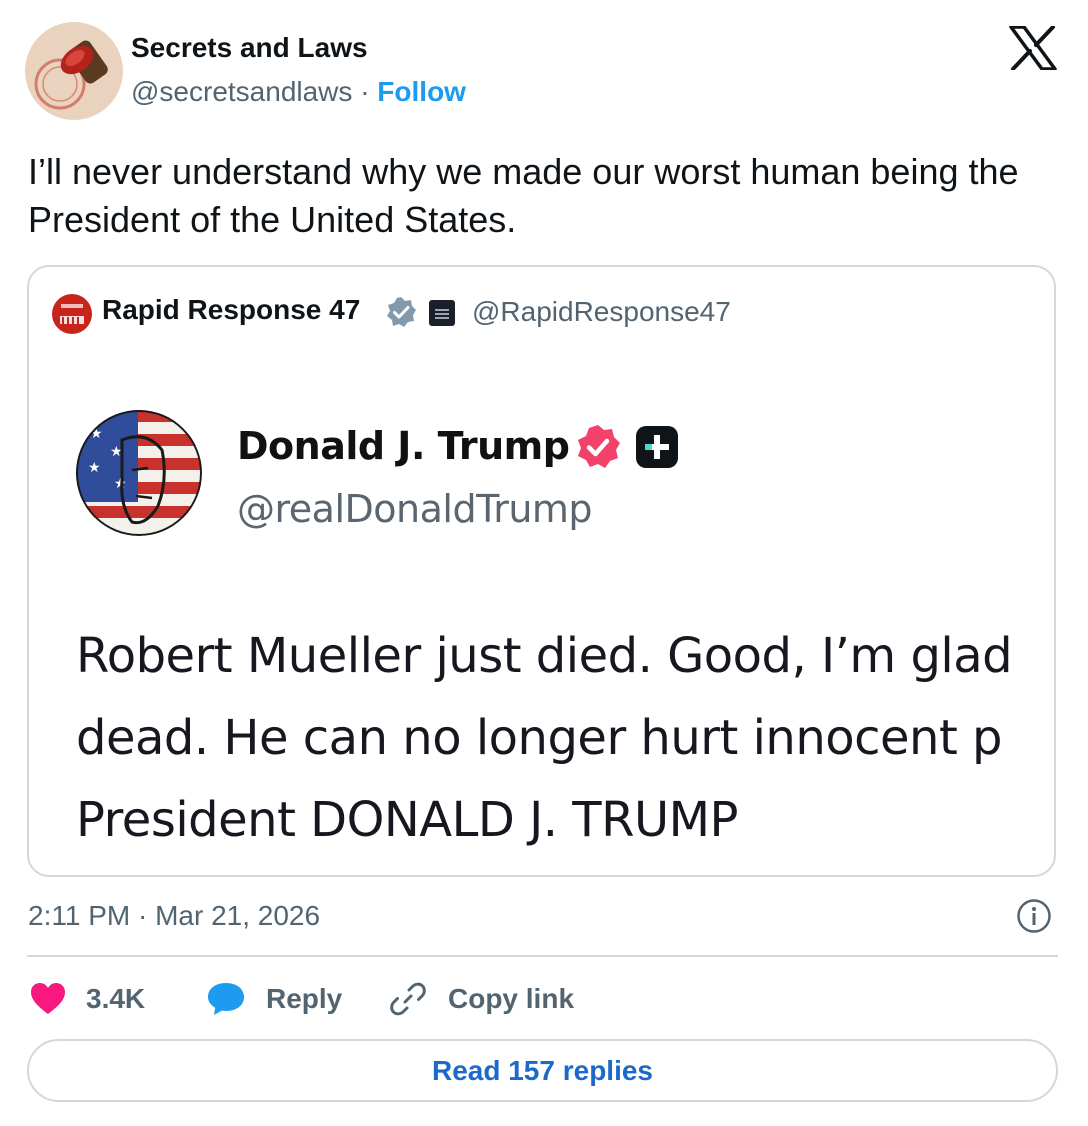 The image size is (1088, 1126). I want to click on x-logo-icon, so click(1033, 48).